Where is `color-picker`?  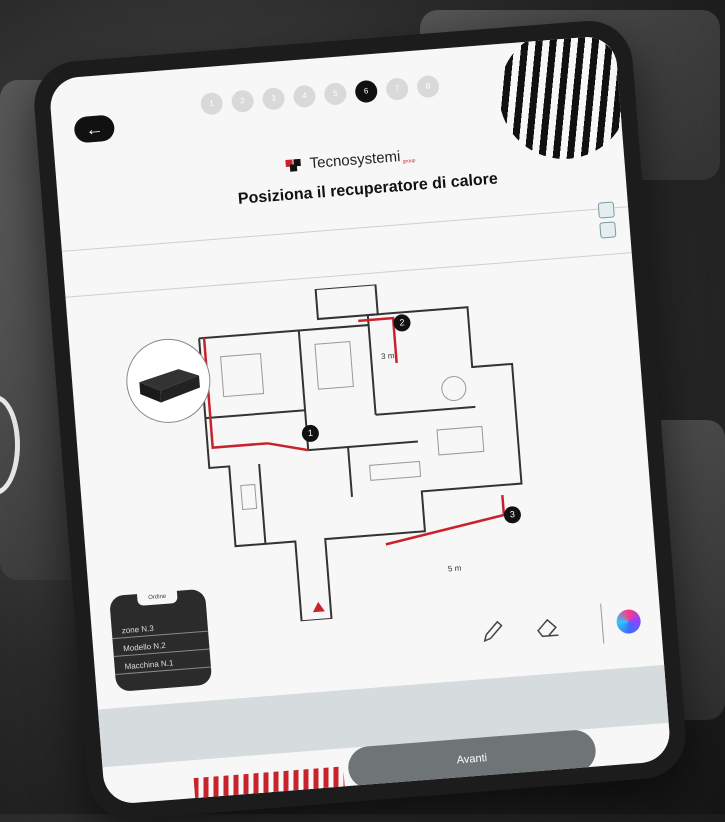 color-picker is located at coordinates (628, 621).